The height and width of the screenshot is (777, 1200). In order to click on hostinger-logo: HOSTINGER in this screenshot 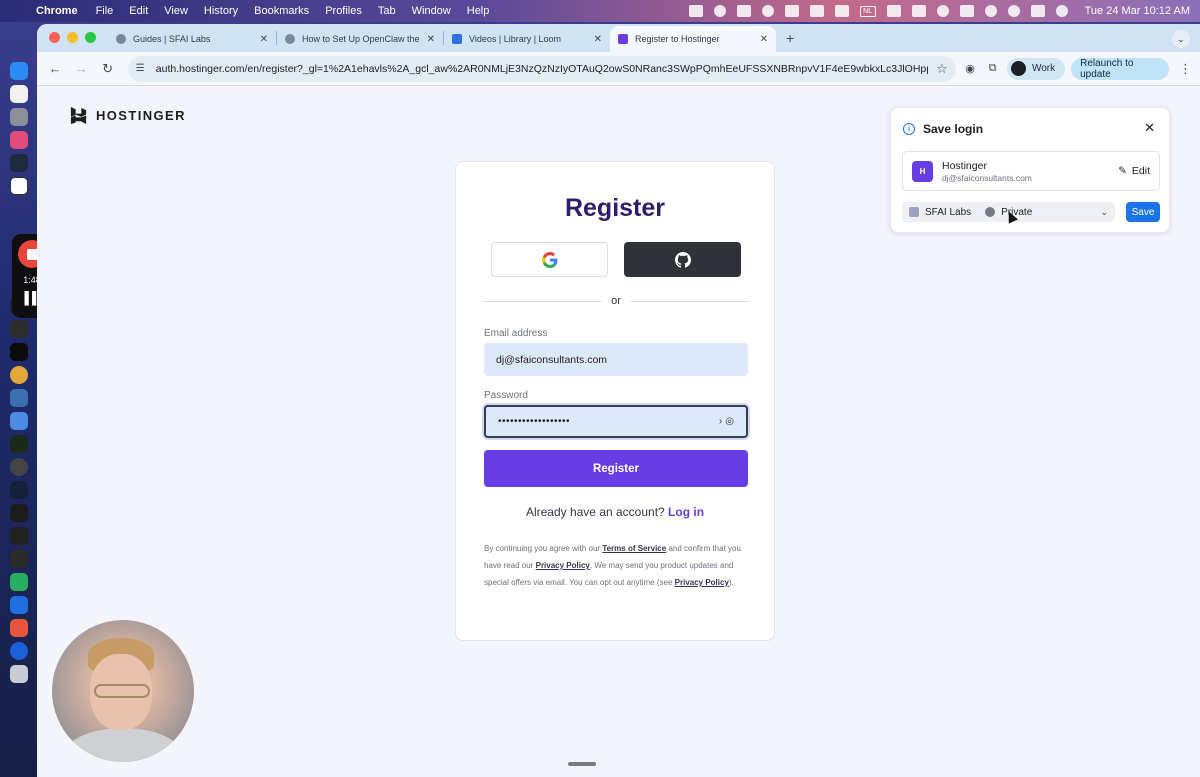, I will do `click(127, 115)`.